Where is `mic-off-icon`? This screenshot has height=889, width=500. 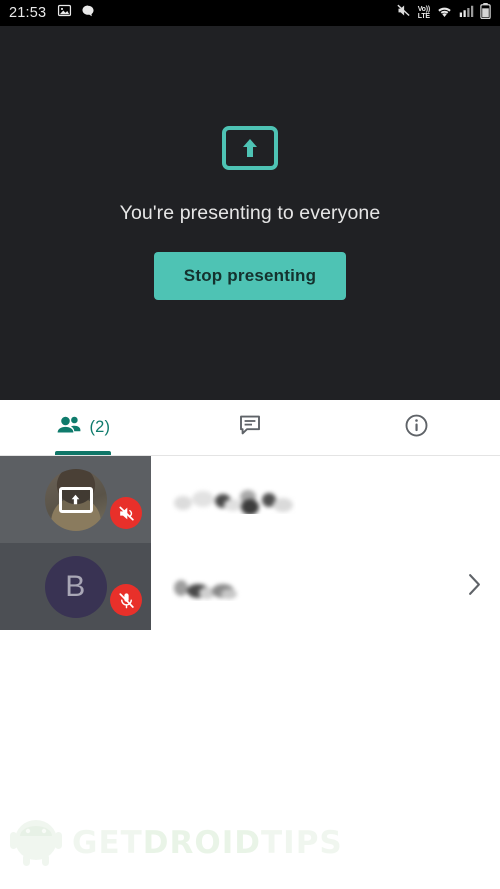 mic-off-icon is located at coordinates (126, 600).